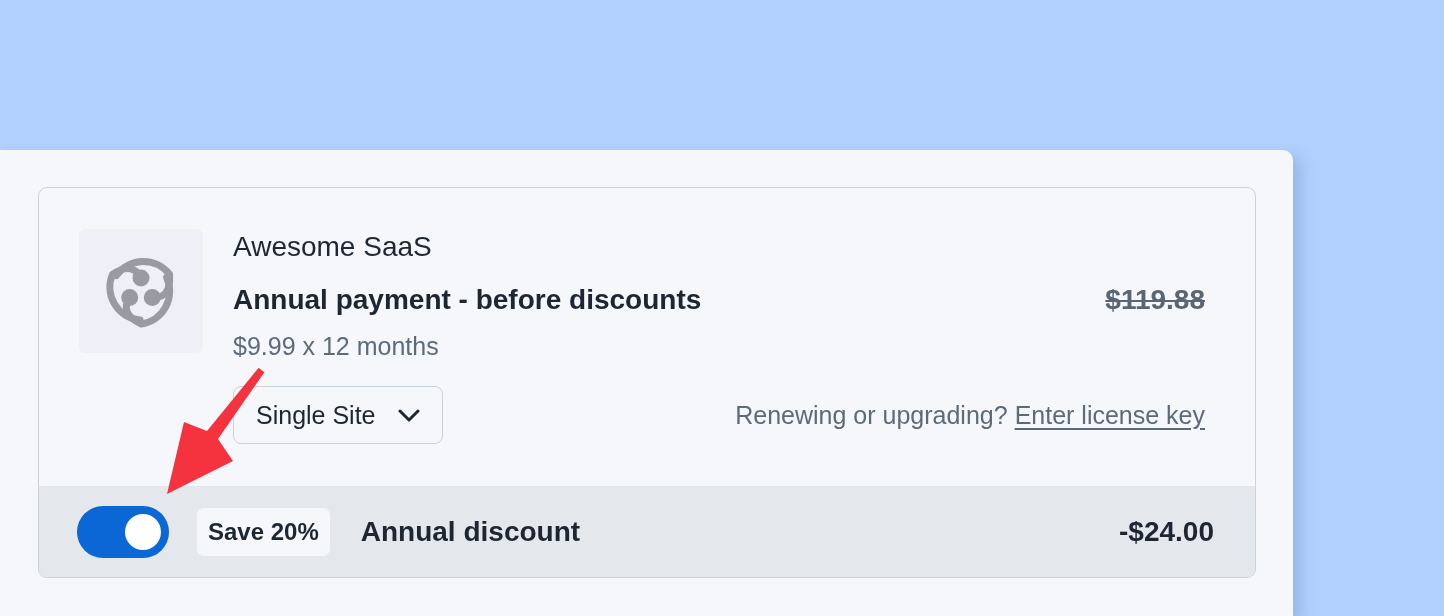 The image size is (1444, 616). I want to click on chevron-down-icon, so click(408, 415).